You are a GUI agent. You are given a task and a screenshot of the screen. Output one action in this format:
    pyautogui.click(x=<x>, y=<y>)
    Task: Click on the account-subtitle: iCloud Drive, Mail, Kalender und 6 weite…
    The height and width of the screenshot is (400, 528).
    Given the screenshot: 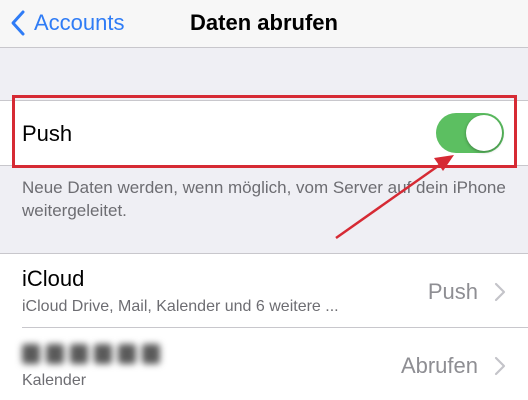 What is the action you would take?
    pyautogui.click(x=180, y=306)
    